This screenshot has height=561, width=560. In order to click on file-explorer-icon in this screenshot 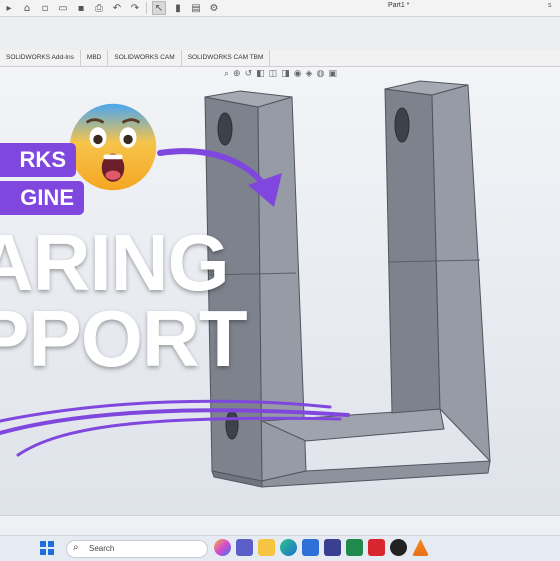, I will do `click(266, 547)`.